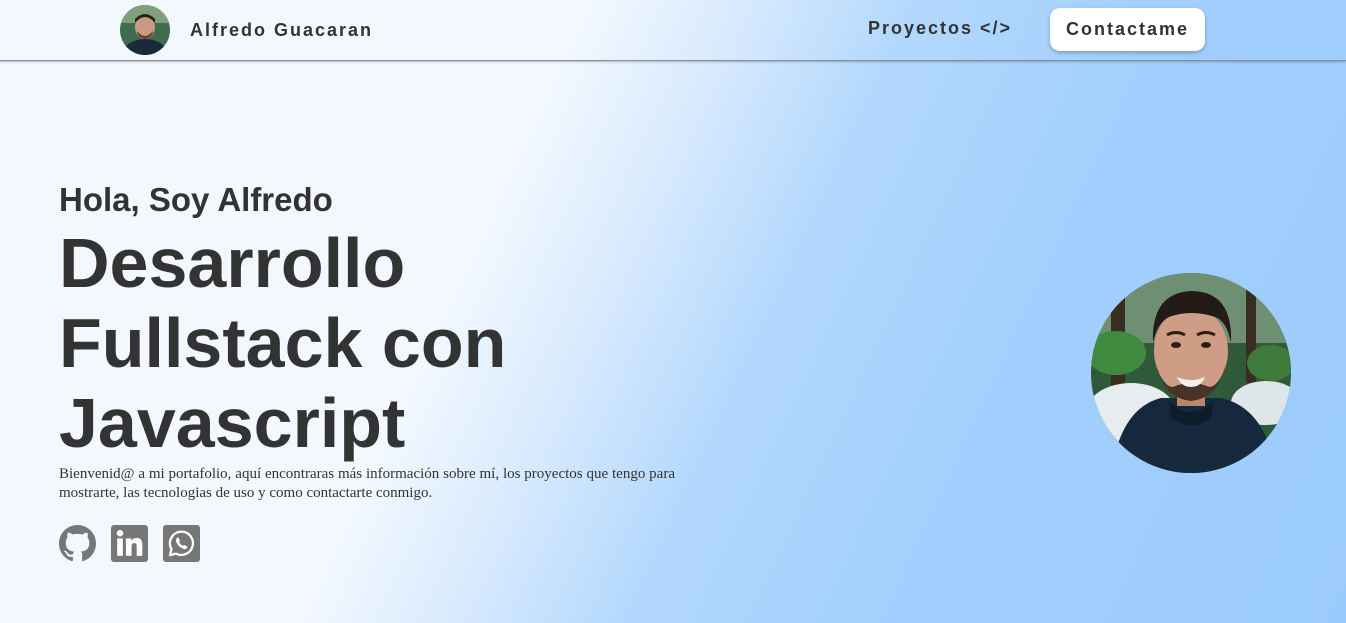  I want to click on brand-link: Alfredo Guacaran, so click(246, 30).